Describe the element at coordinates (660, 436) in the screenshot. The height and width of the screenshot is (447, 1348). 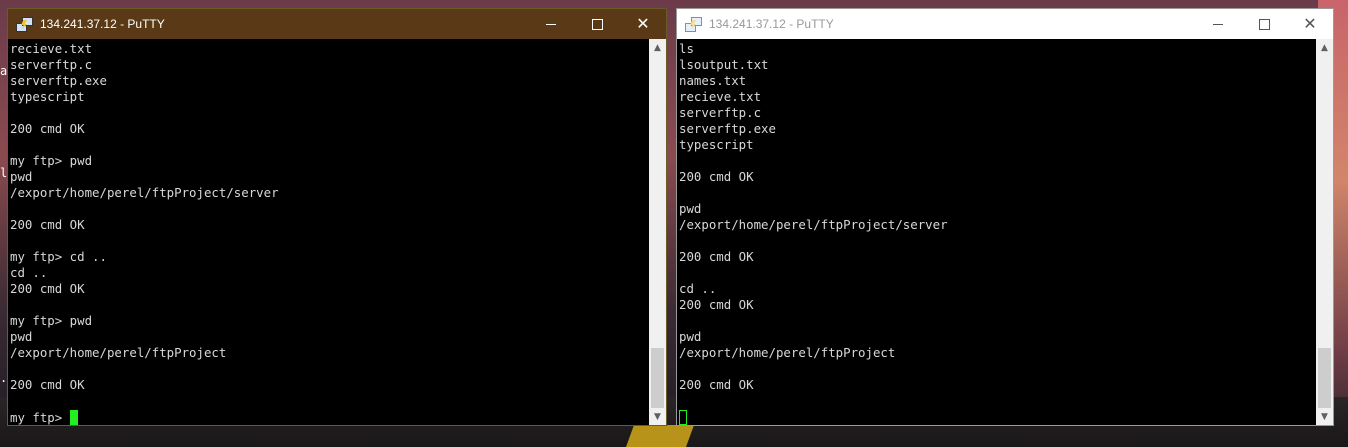
I see `road-stripe` at that location.